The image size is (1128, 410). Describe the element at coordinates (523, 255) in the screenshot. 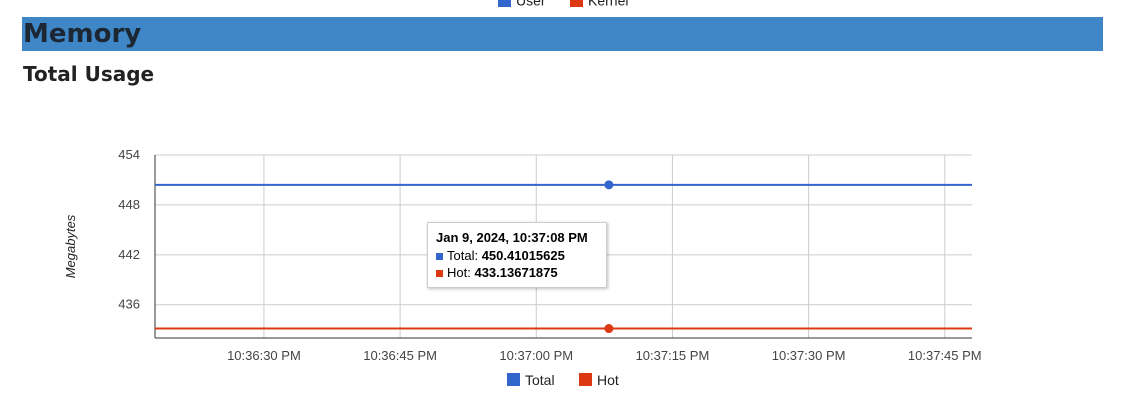

I see `tooltip-value-total: 450.41015625` at that location.